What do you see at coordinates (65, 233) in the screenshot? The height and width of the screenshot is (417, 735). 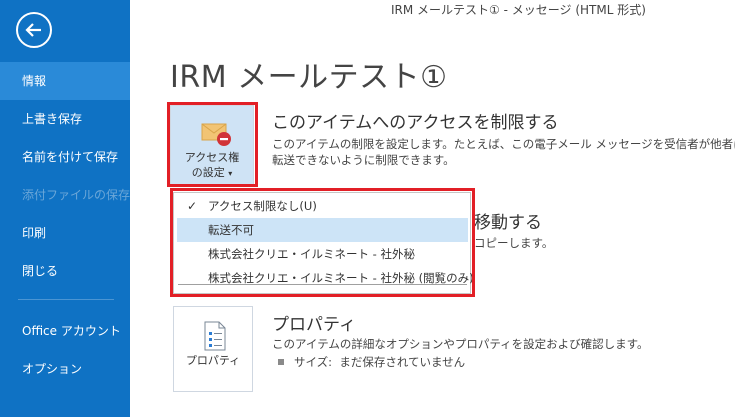 I see `sidebar-item-print: 印刷` at bounding box center [65, 233].